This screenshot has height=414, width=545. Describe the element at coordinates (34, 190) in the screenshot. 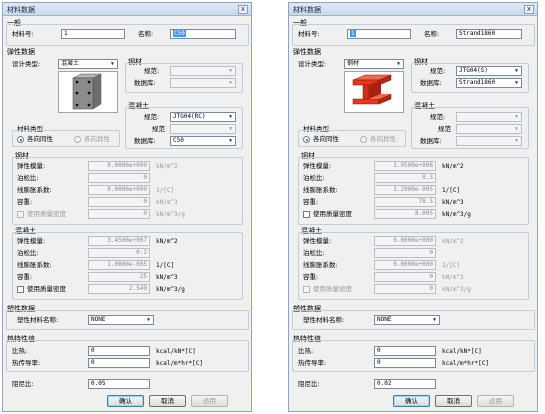

I see `steel-thermal-label: 线膨胀系数:` at that location.